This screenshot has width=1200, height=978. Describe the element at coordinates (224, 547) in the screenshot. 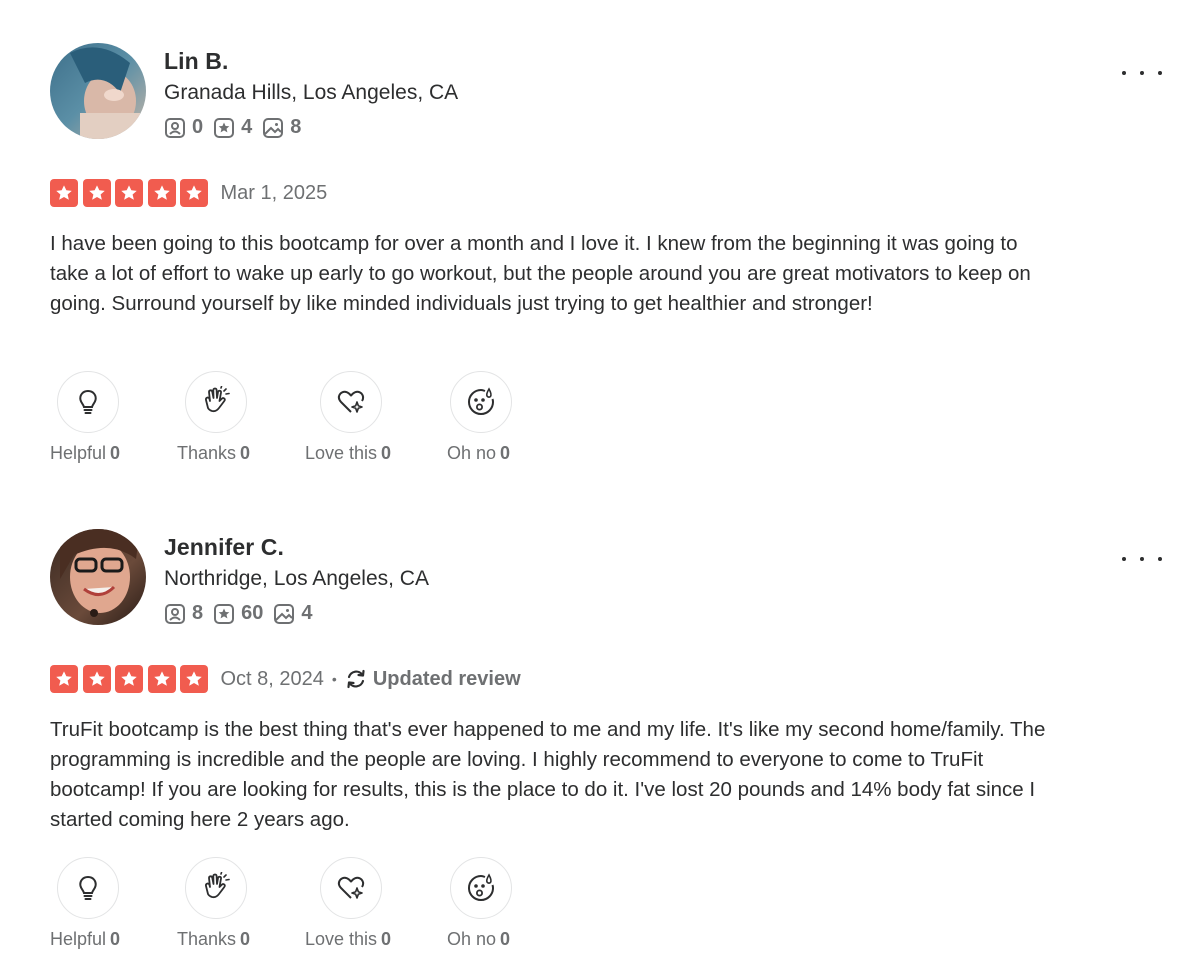

I see `user-name: Jennifer C.` at that location.